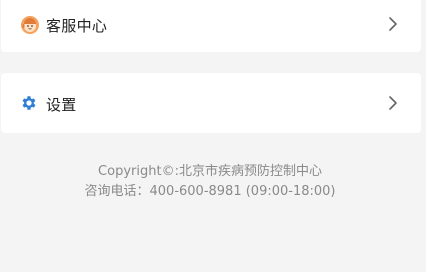 This screenshot has height=272, width=426. Describe the element at coordinates (210, 191) in the screenshot. I see `hotline-text: 咨询电话：400-600-8981 (09:00-18:00)` at that location.